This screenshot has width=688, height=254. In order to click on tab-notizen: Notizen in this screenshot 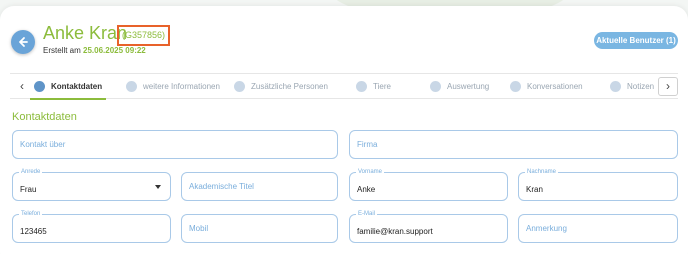, I will do `click(632, 86)`.